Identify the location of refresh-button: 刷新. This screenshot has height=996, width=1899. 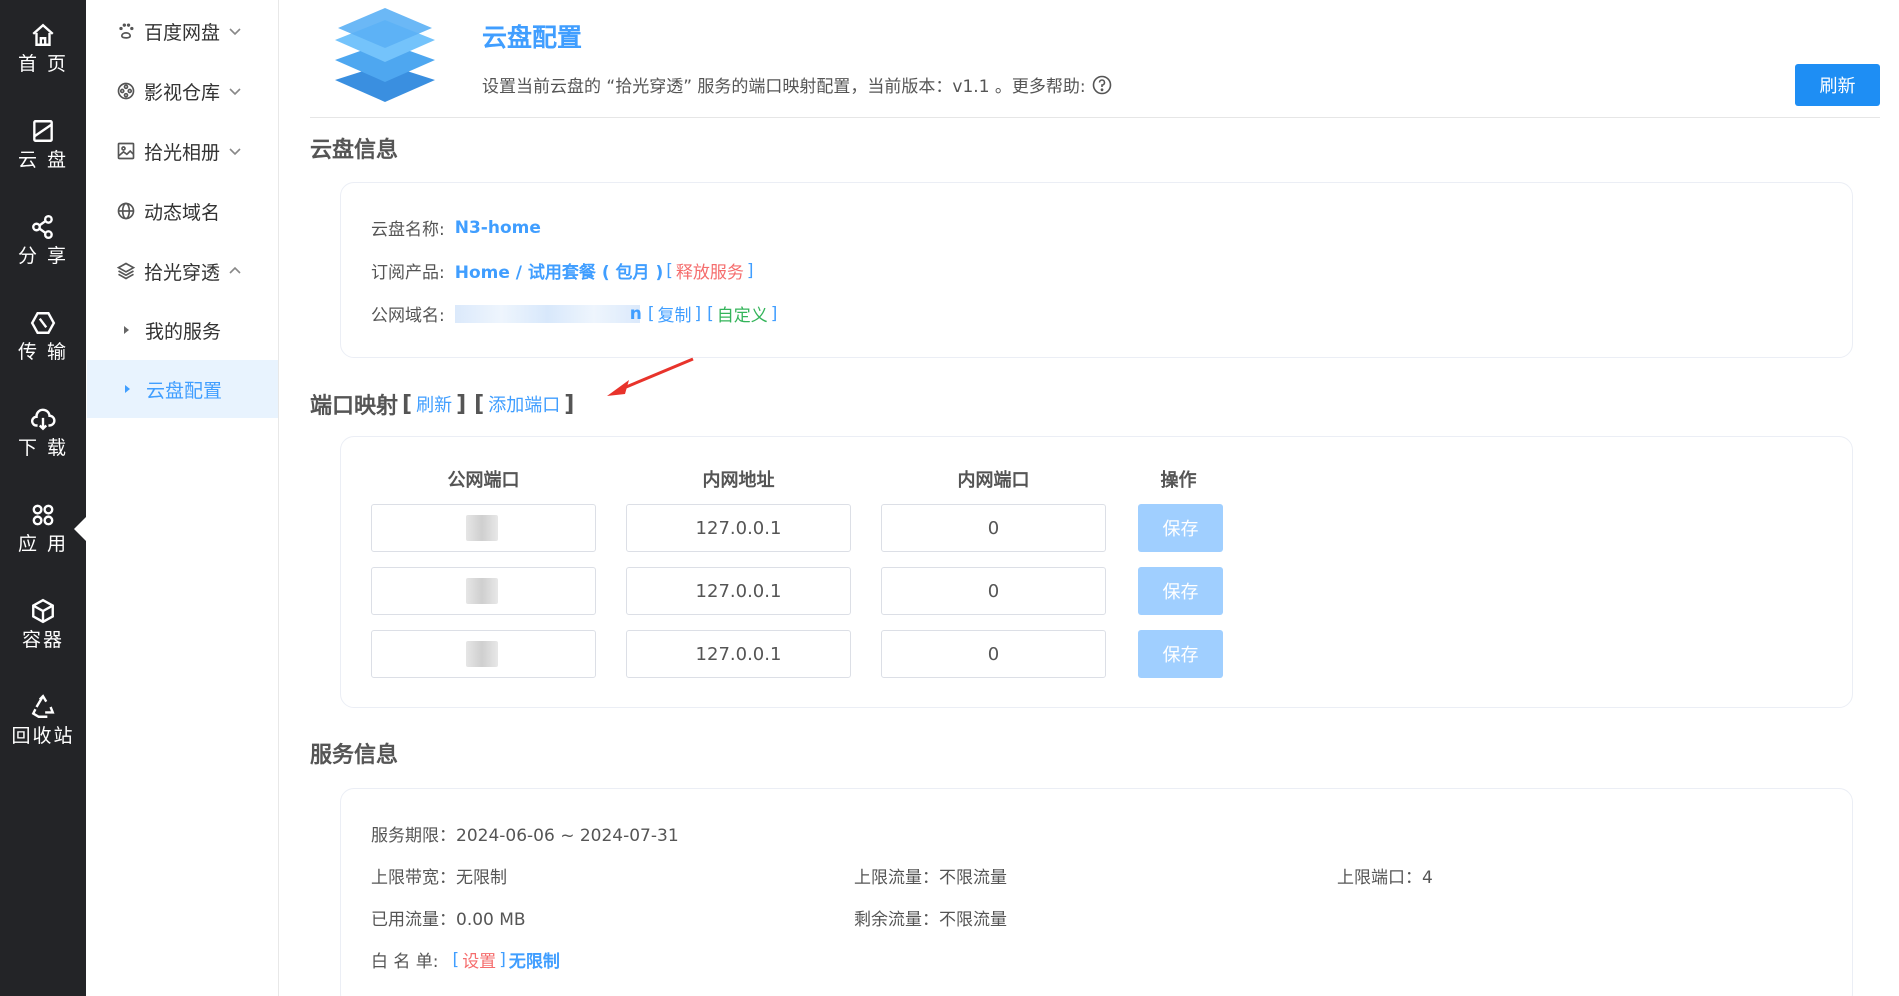
(1837, 85).